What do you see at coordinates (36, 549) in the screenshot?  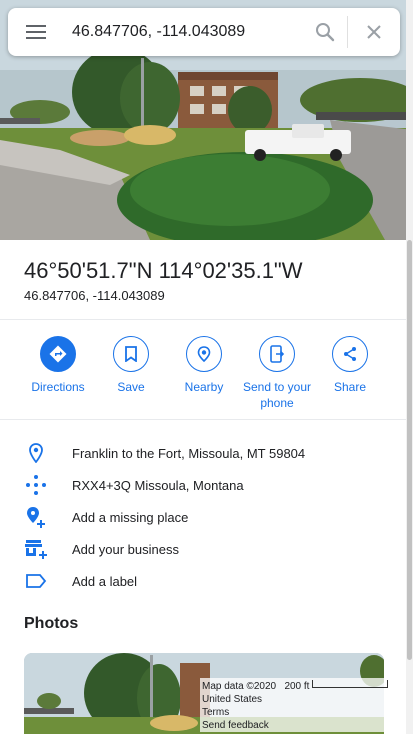 I see `add-business-icon` at bounding box center [36, 549].